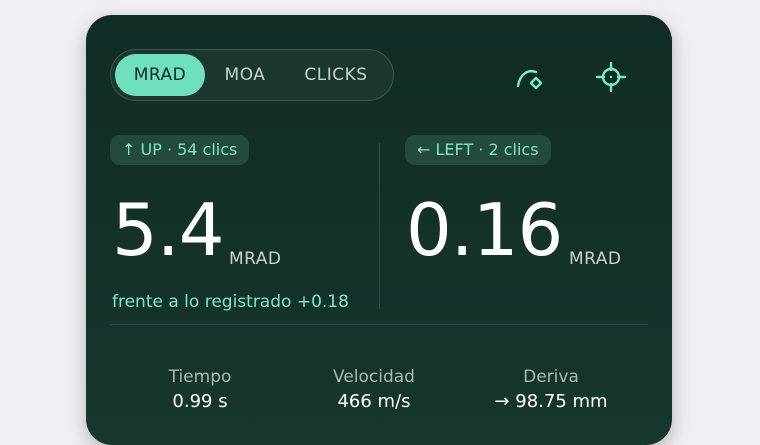  Describe the element at coordinates (200, 377) in the screenshot. I see `stat-time-label: Tiempo` at that location.